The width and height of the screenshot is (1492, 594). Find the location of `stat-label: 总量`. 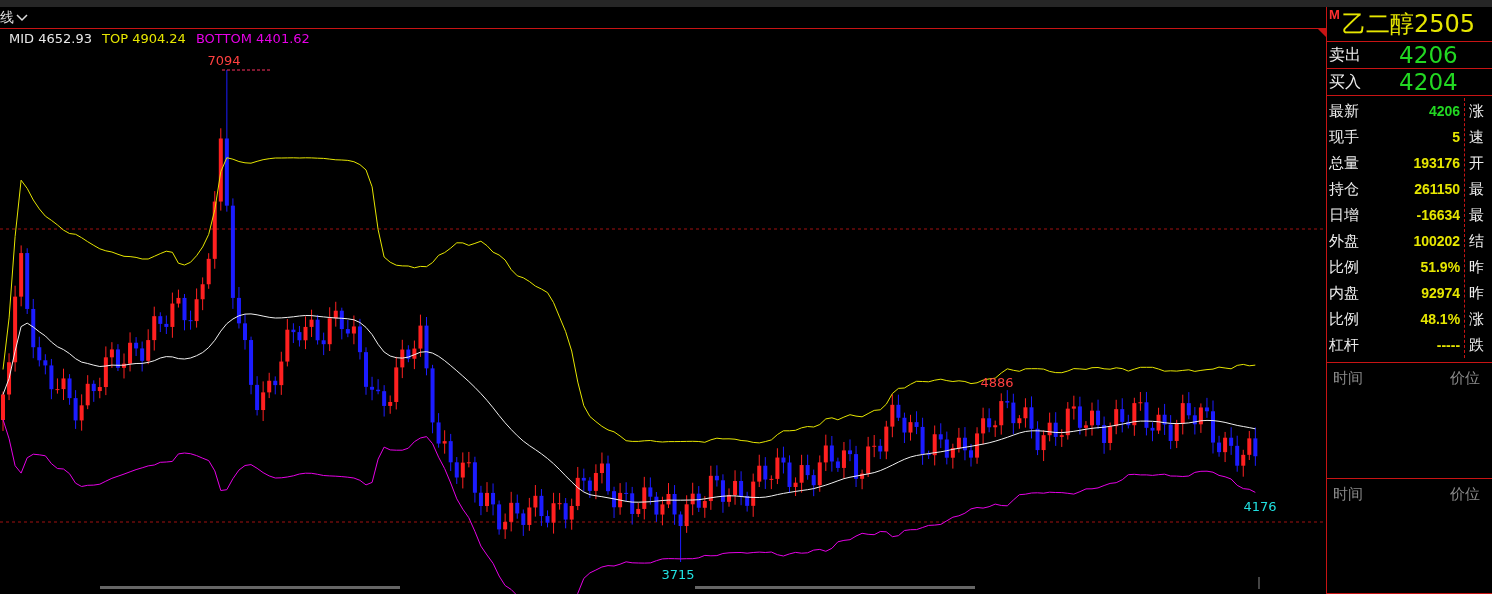

stat-label: 总量 is located at coordinates (1345, 163).